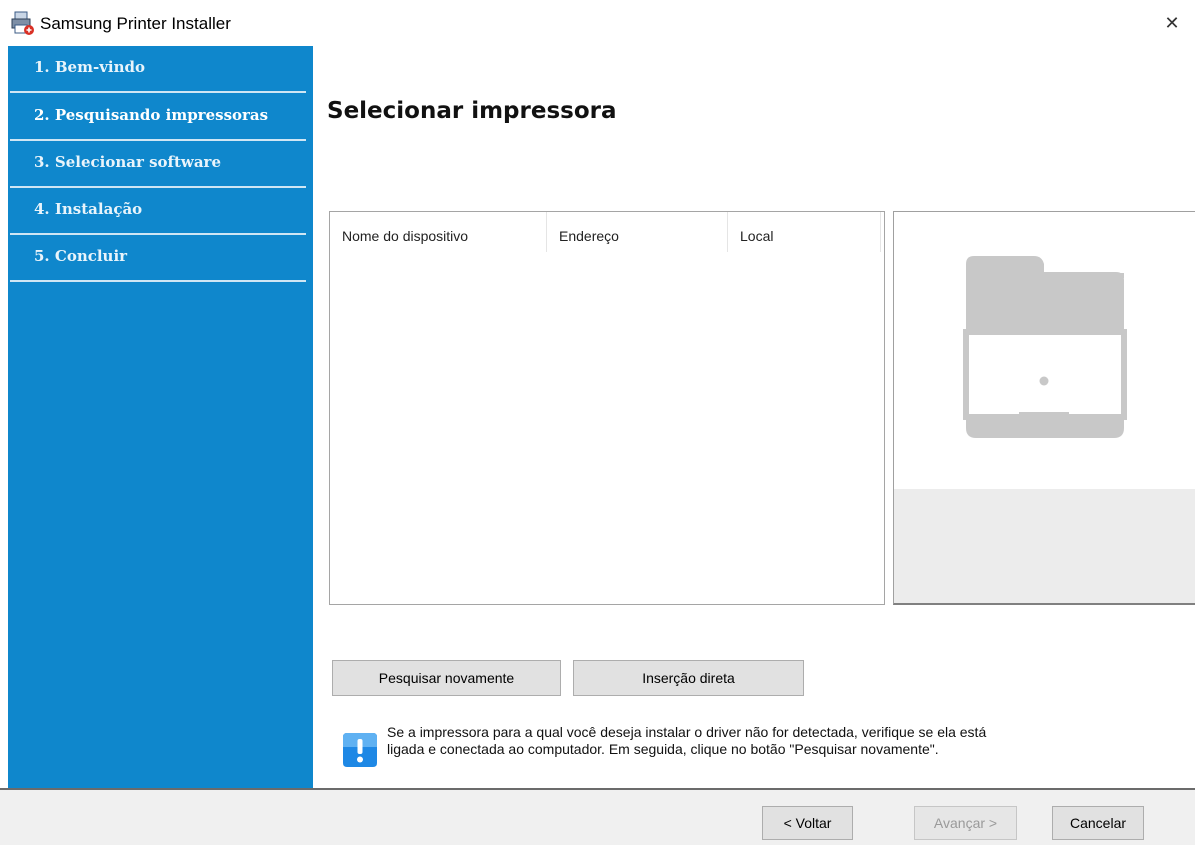 This screenshot has width=1195, height=845. I want to click on search-again-button: Pesquisar novamente, so click(446, 678).